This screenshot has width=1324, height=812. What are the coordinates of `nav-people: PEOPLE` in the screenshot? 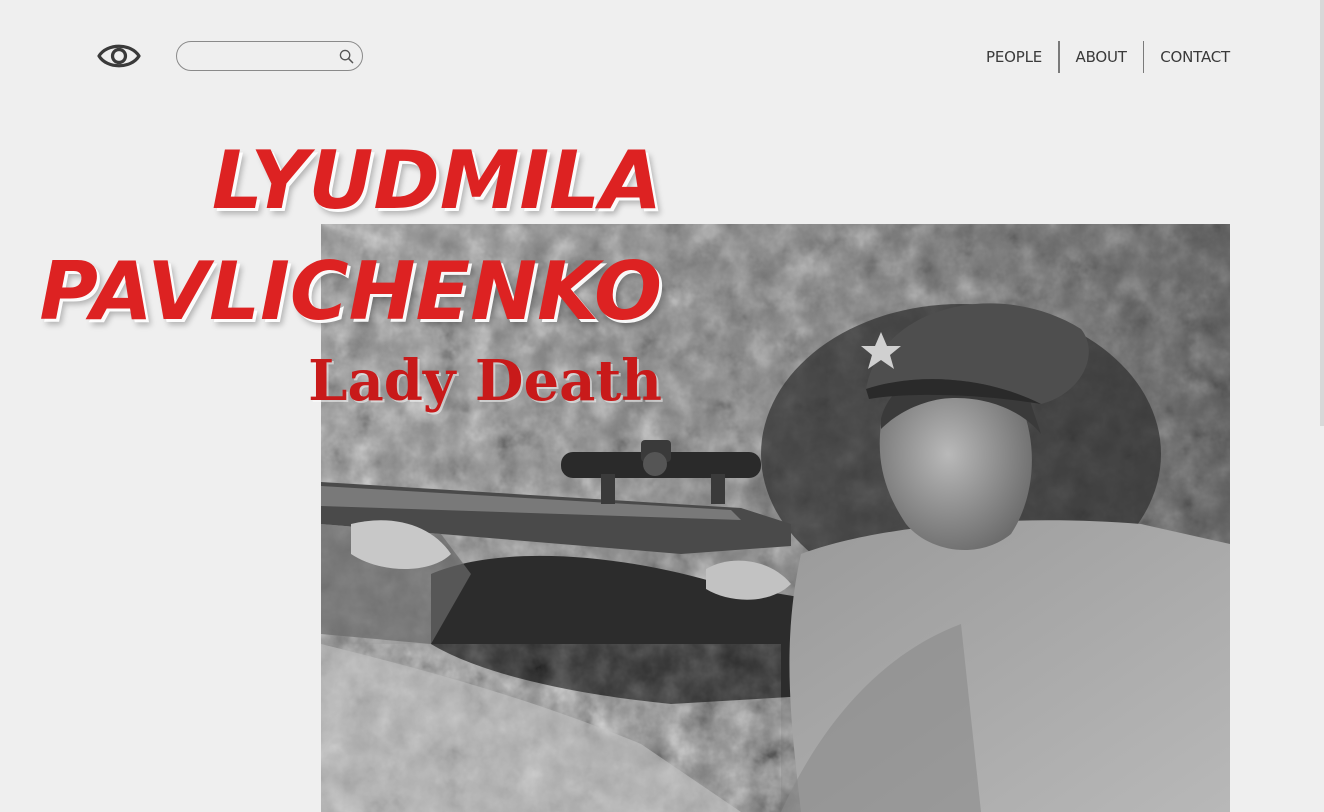 It's located at (1022, 57).